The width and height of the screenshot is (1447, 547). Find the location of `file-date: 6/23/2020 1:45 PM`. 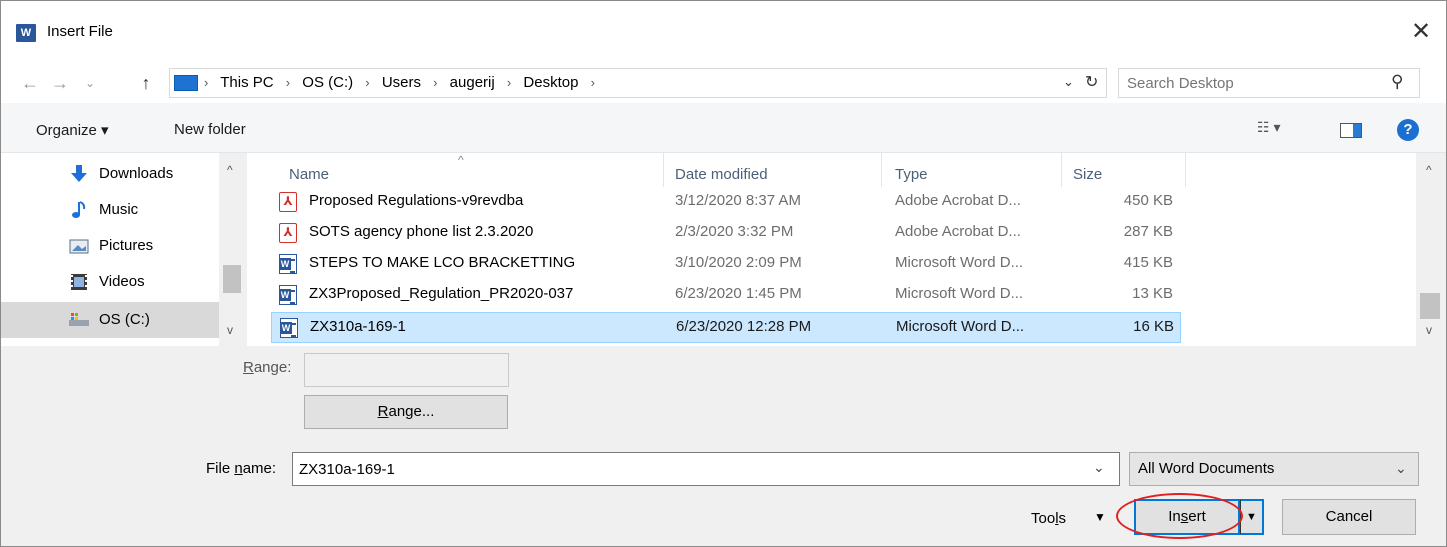

file-date: 6/23/2020 1:45 PM is located at coordinates (738, 293).